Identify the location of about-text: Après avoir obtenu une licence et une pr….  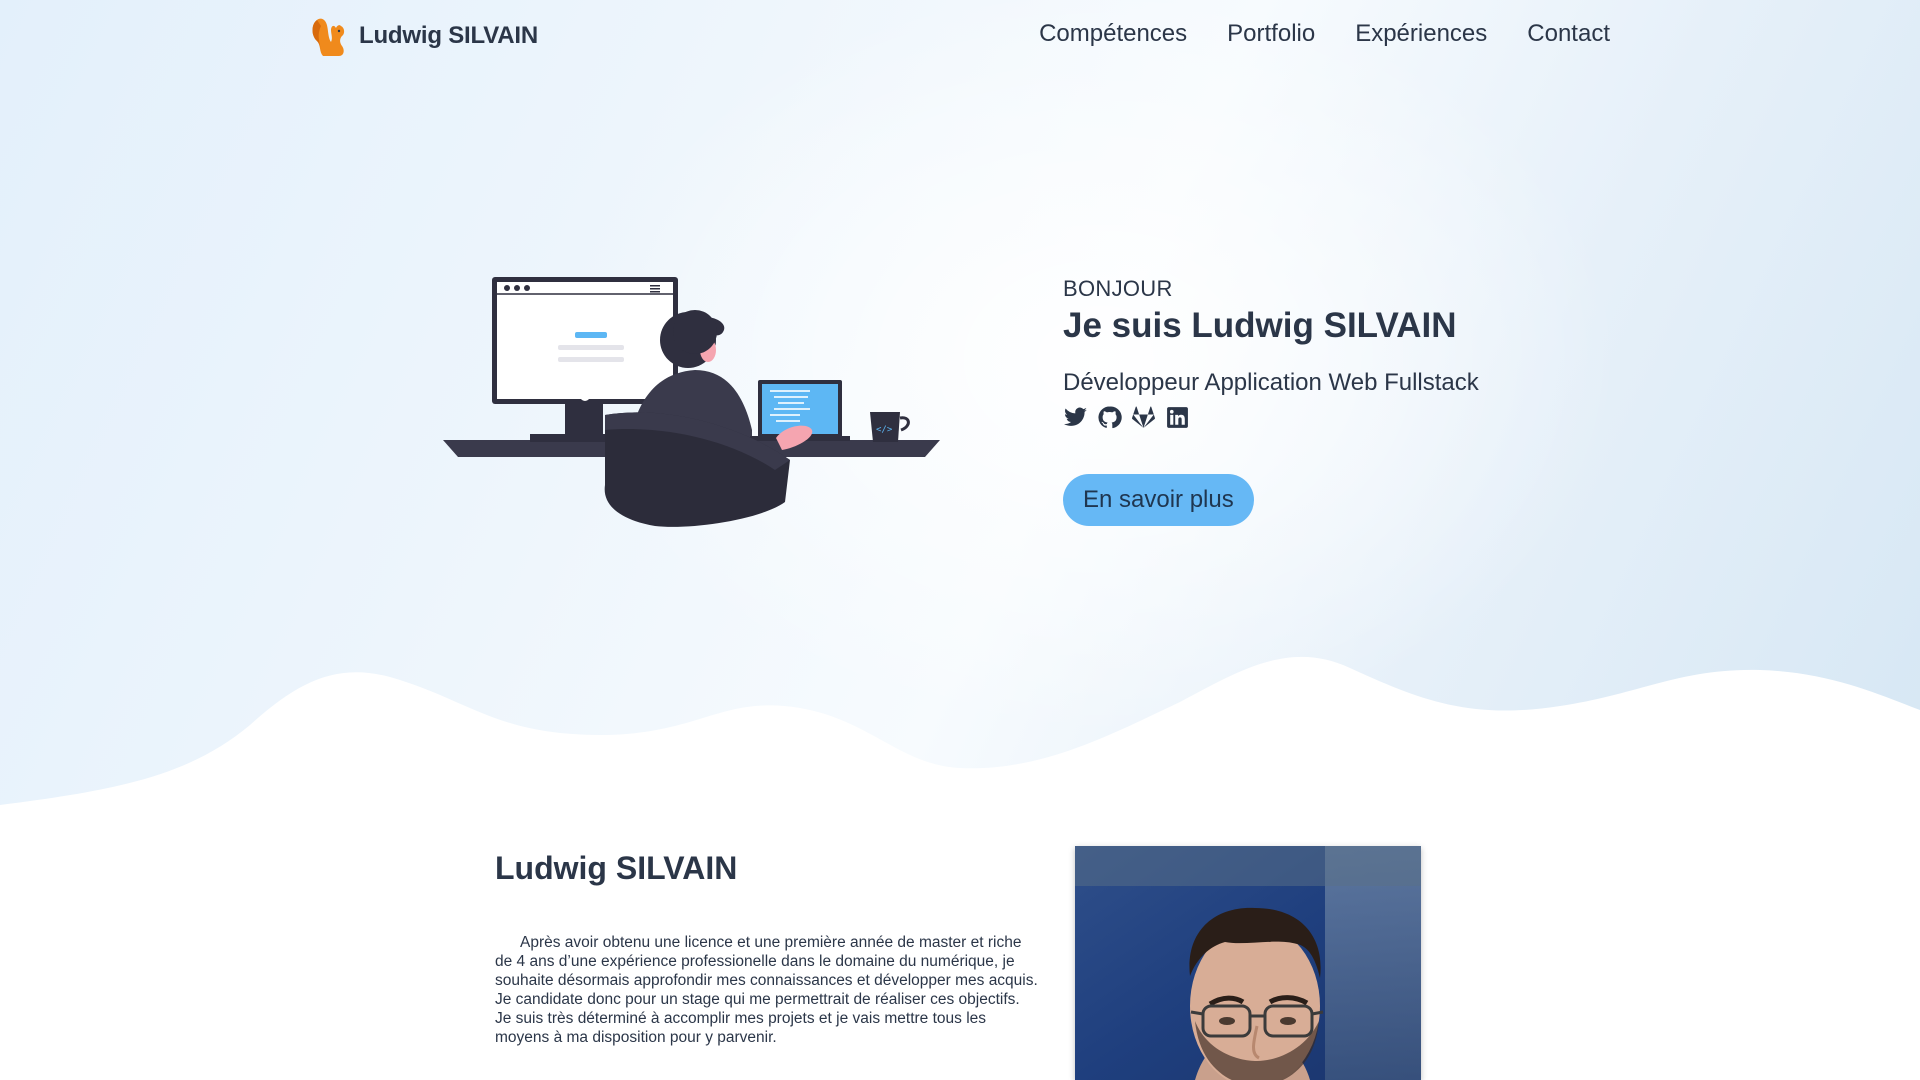
(766, 990).